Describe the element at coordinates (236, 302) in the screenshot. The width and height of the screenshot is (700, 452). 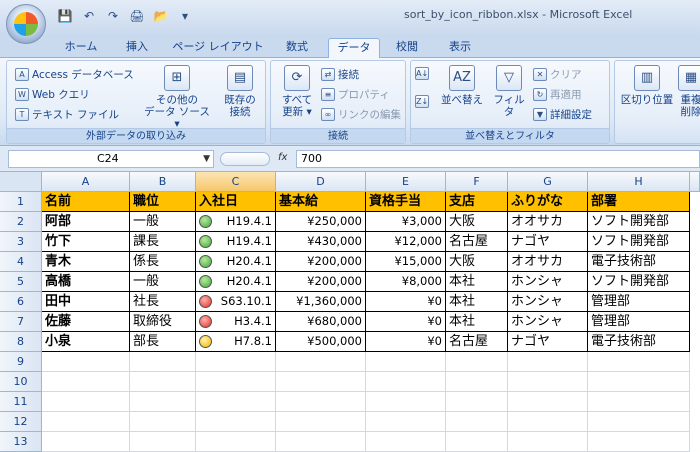
I see `table-cell: S63.10.1` at that location.